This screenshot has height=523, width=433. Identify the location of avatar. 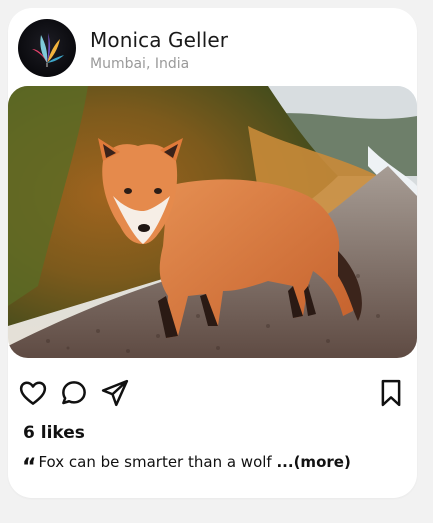
(47, 48).